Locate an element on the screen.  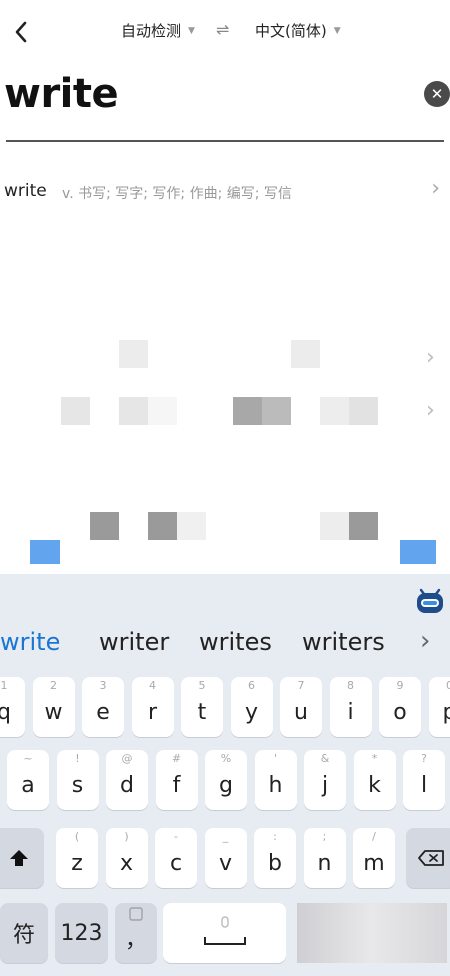
key-label: c is located at coordinates (176, 863).